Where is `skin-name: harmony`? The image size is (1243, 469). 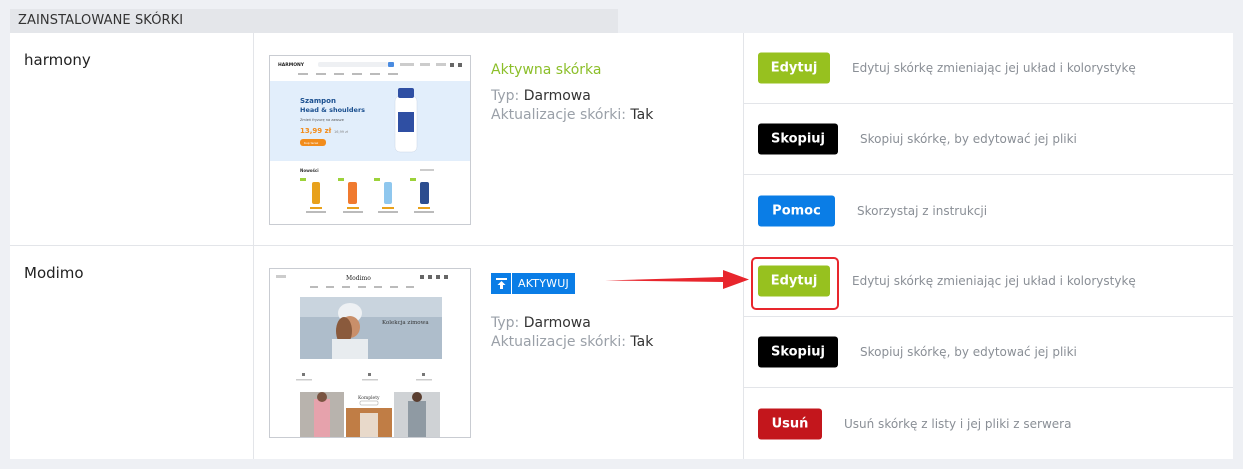 skin-name: harmony is located at coordinates (57, 60).